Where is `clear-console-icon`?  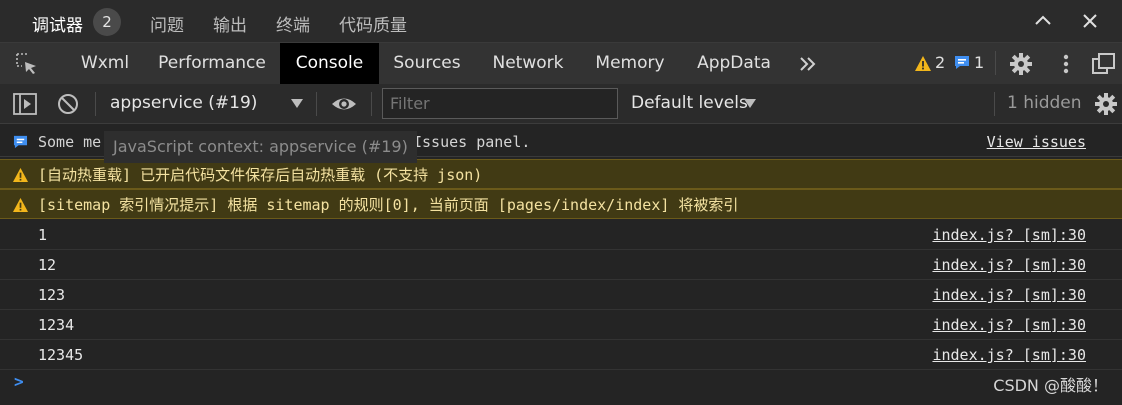 clear-console-icon is located at coordinates (68, 104).